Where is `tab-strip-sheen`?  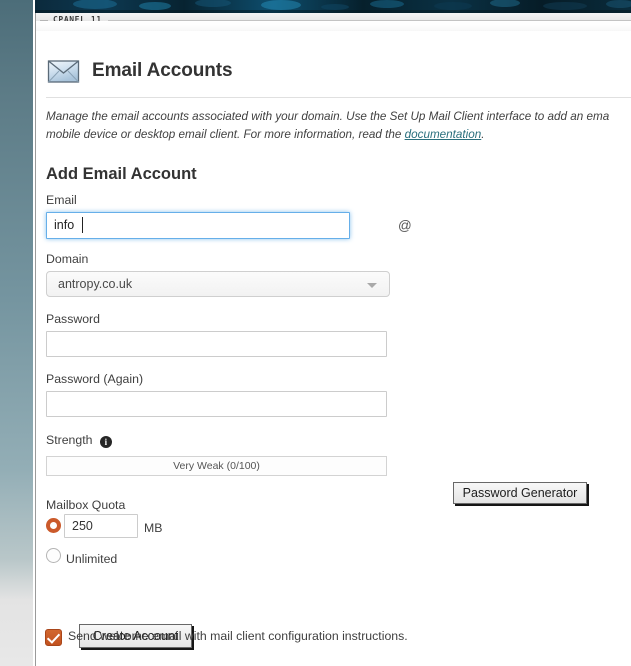
tab-strip-sheen is located at coordinates (333, 26).